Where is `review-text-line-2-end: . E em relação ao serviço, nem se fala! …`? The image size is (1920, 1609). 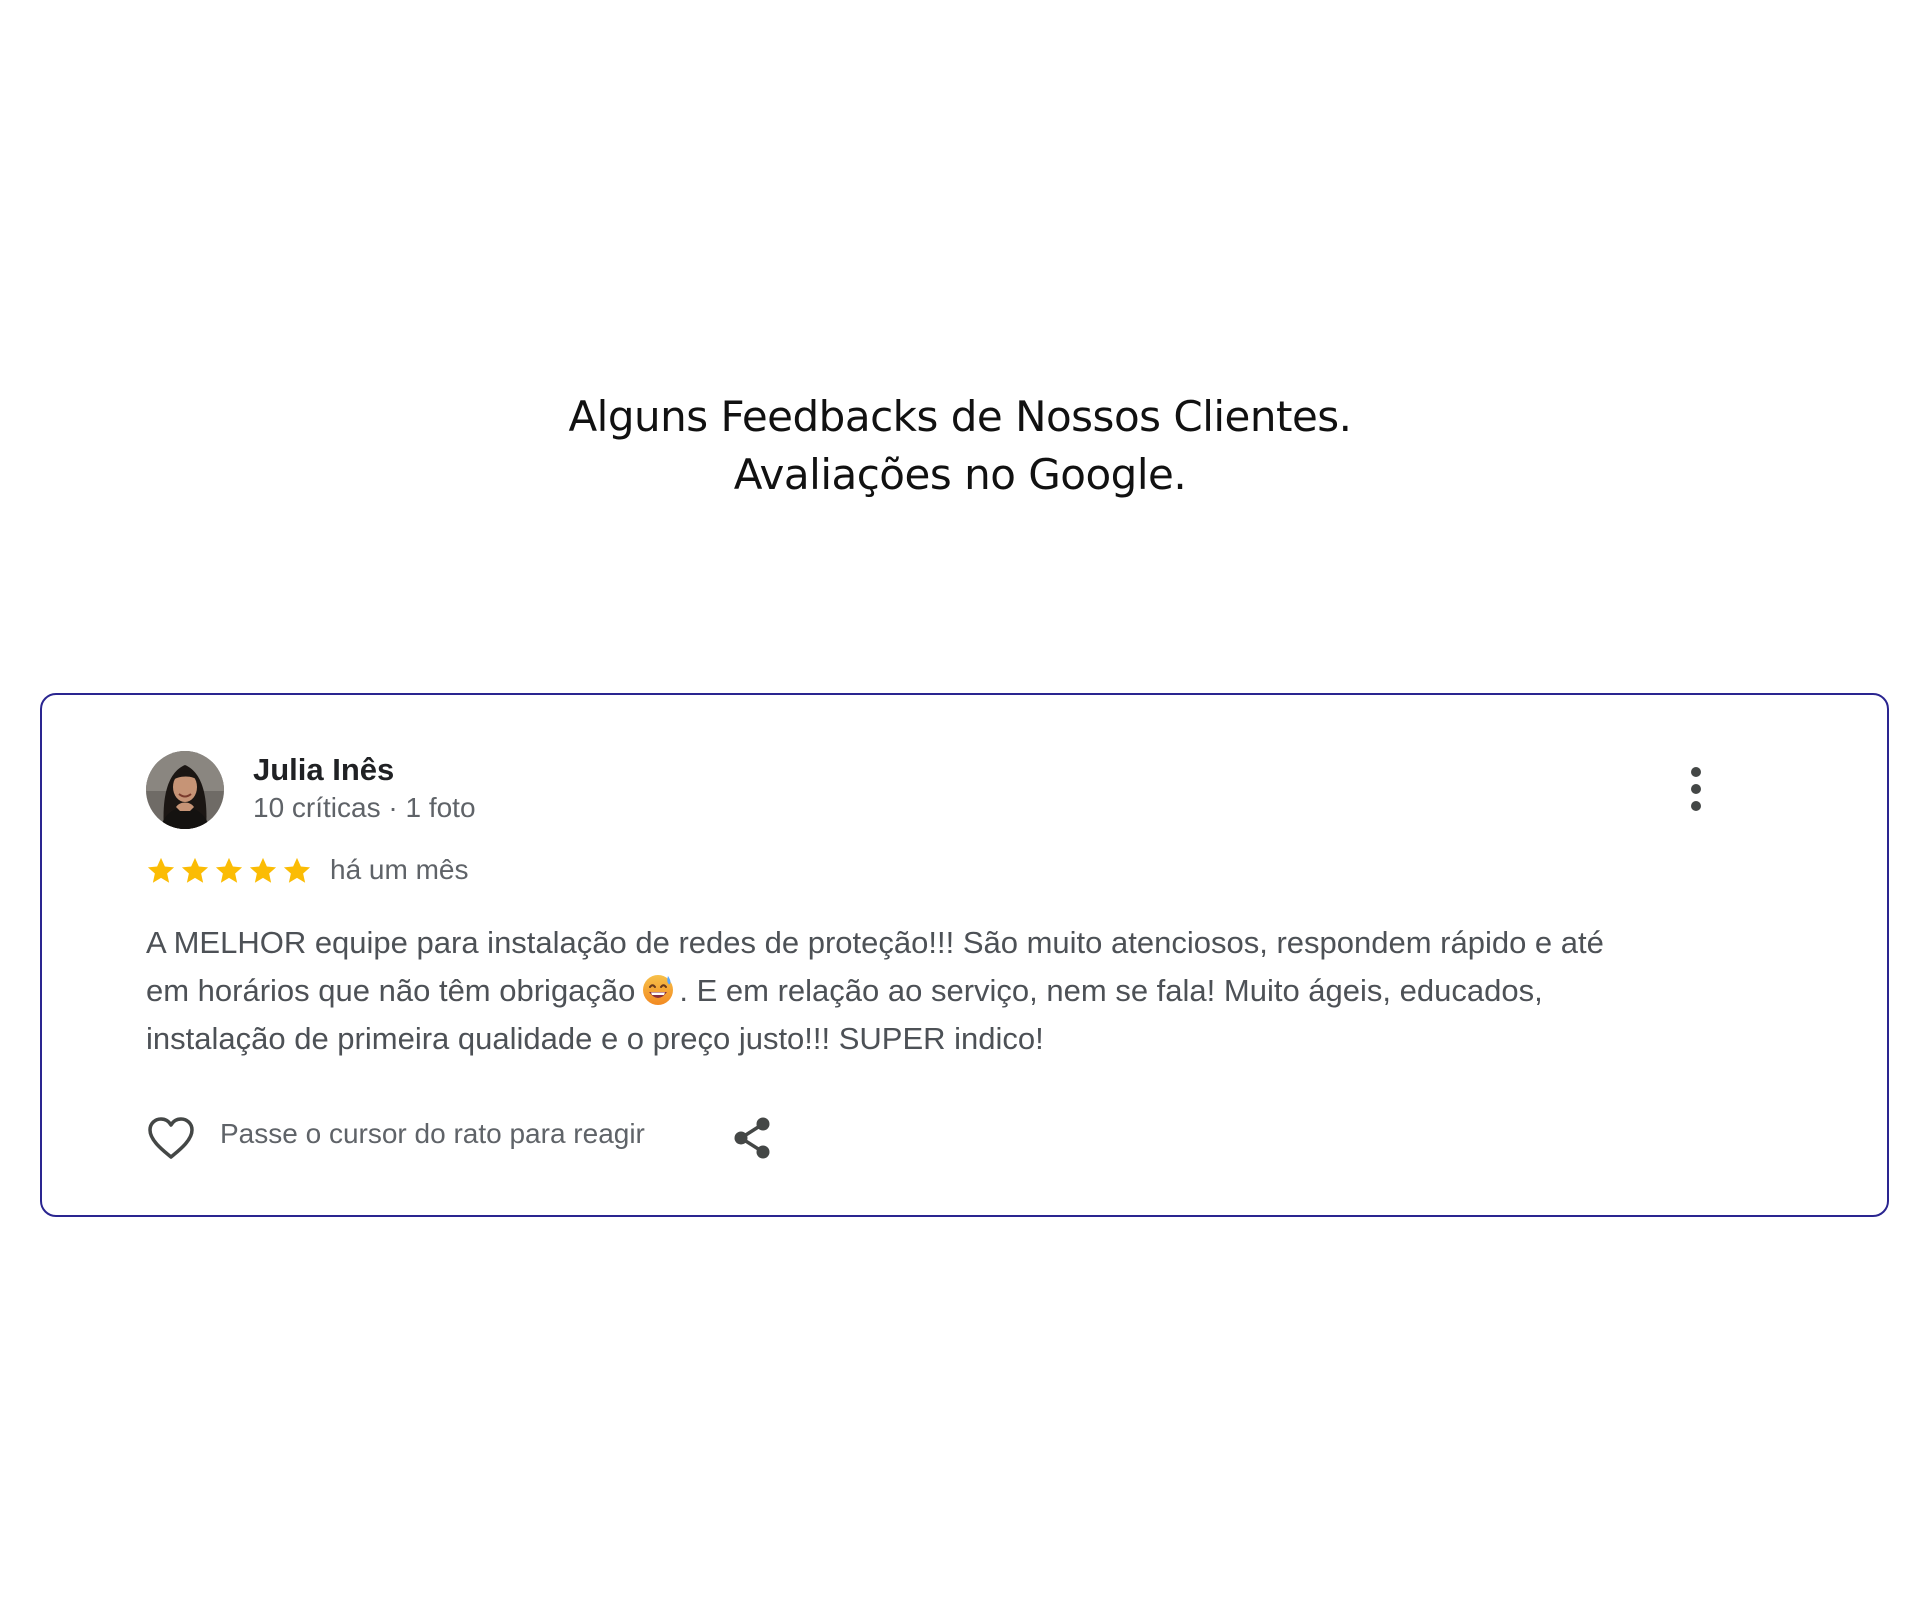
review-text-line-2-end: . E em relação ao serviço, nem se fala! … is located at coordinates (1111, 990).